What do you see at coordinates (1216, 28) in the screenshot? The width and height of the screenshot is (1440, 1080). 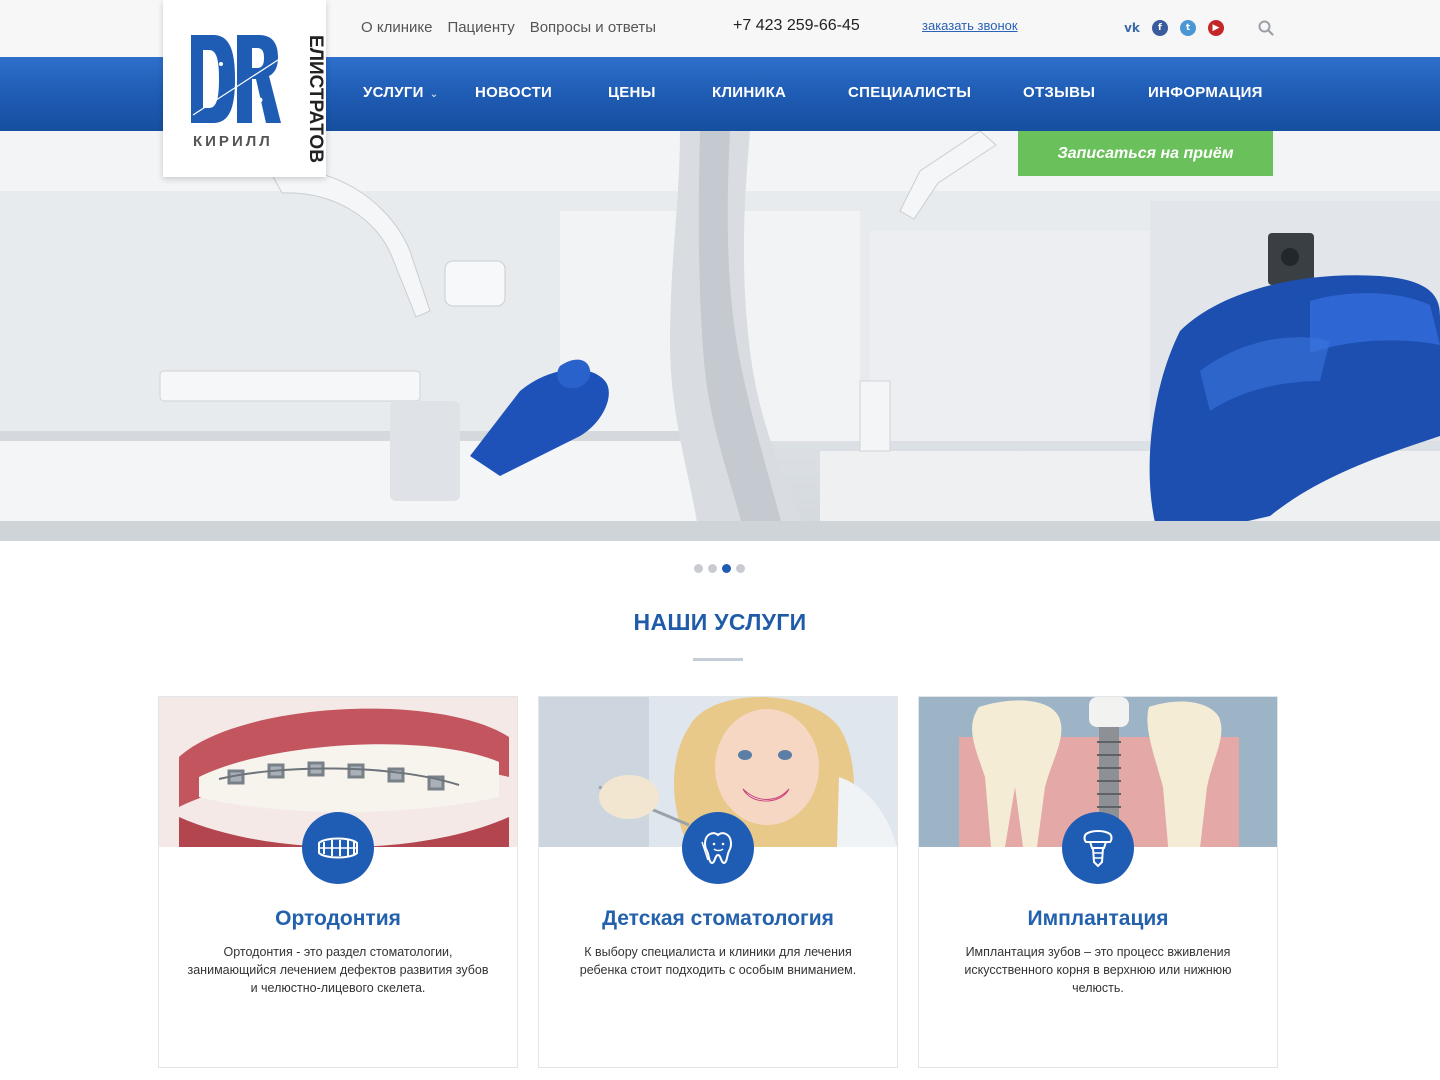 I see `youtube-icon: ▶` at bounding box center [1216, 28].